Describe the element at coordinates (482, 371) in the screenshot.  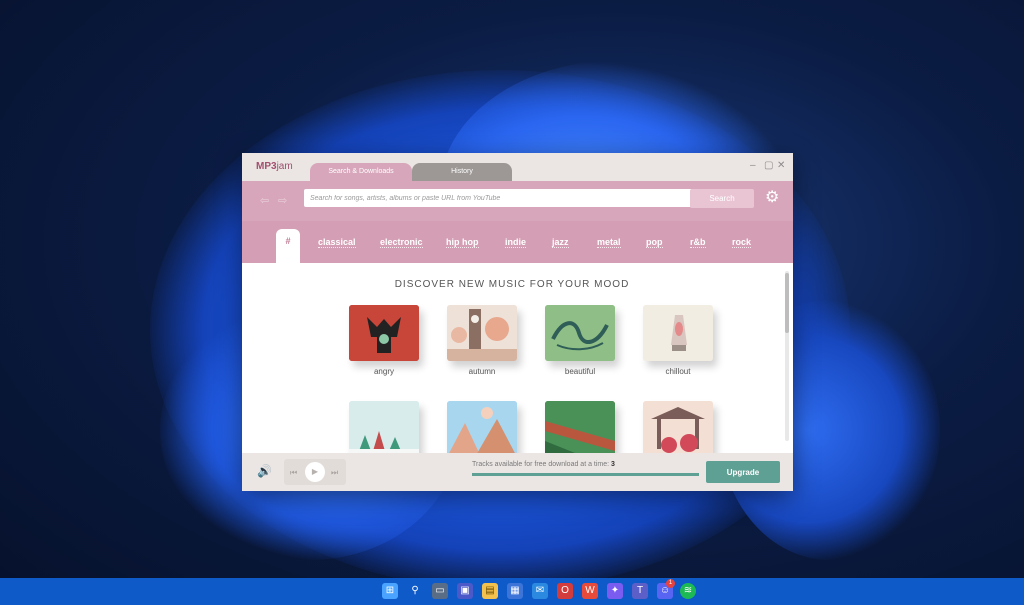
I see `mood-label-autumn: autumn` at that location.